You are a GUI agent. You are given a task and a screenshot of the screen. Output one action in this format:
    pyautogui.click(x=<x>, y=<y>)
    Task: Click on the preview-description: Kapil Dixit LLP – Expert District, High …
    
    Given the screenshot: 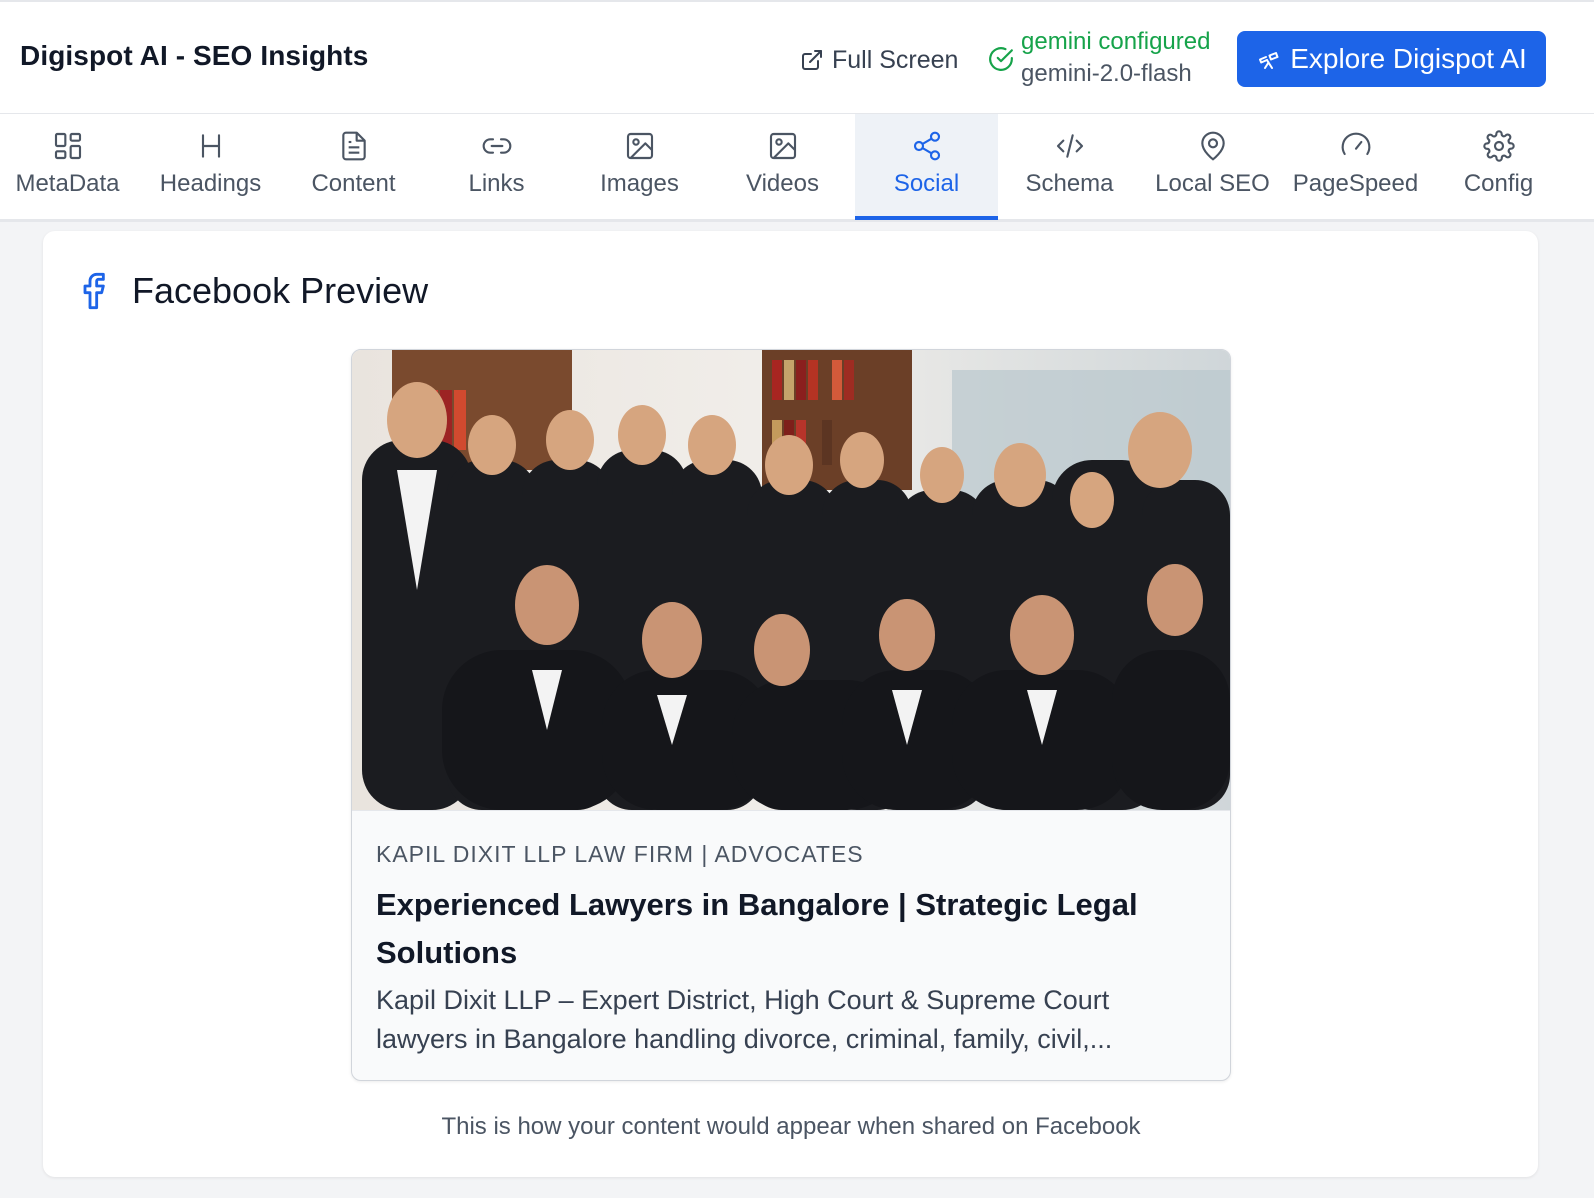 What is the action you would take?
    pyautogui.click(x=744, y=1019)
    